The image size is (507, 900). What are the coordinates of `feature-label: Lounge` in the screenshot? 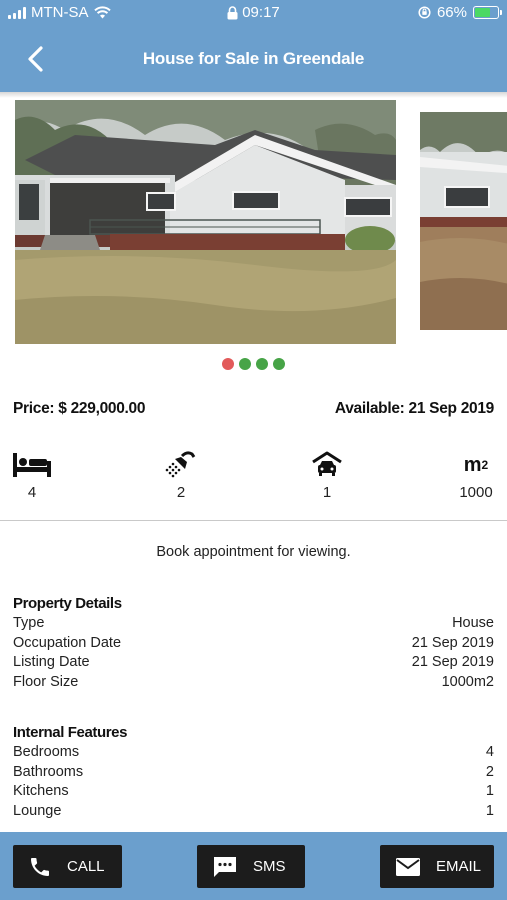 It's located at (37, 811).